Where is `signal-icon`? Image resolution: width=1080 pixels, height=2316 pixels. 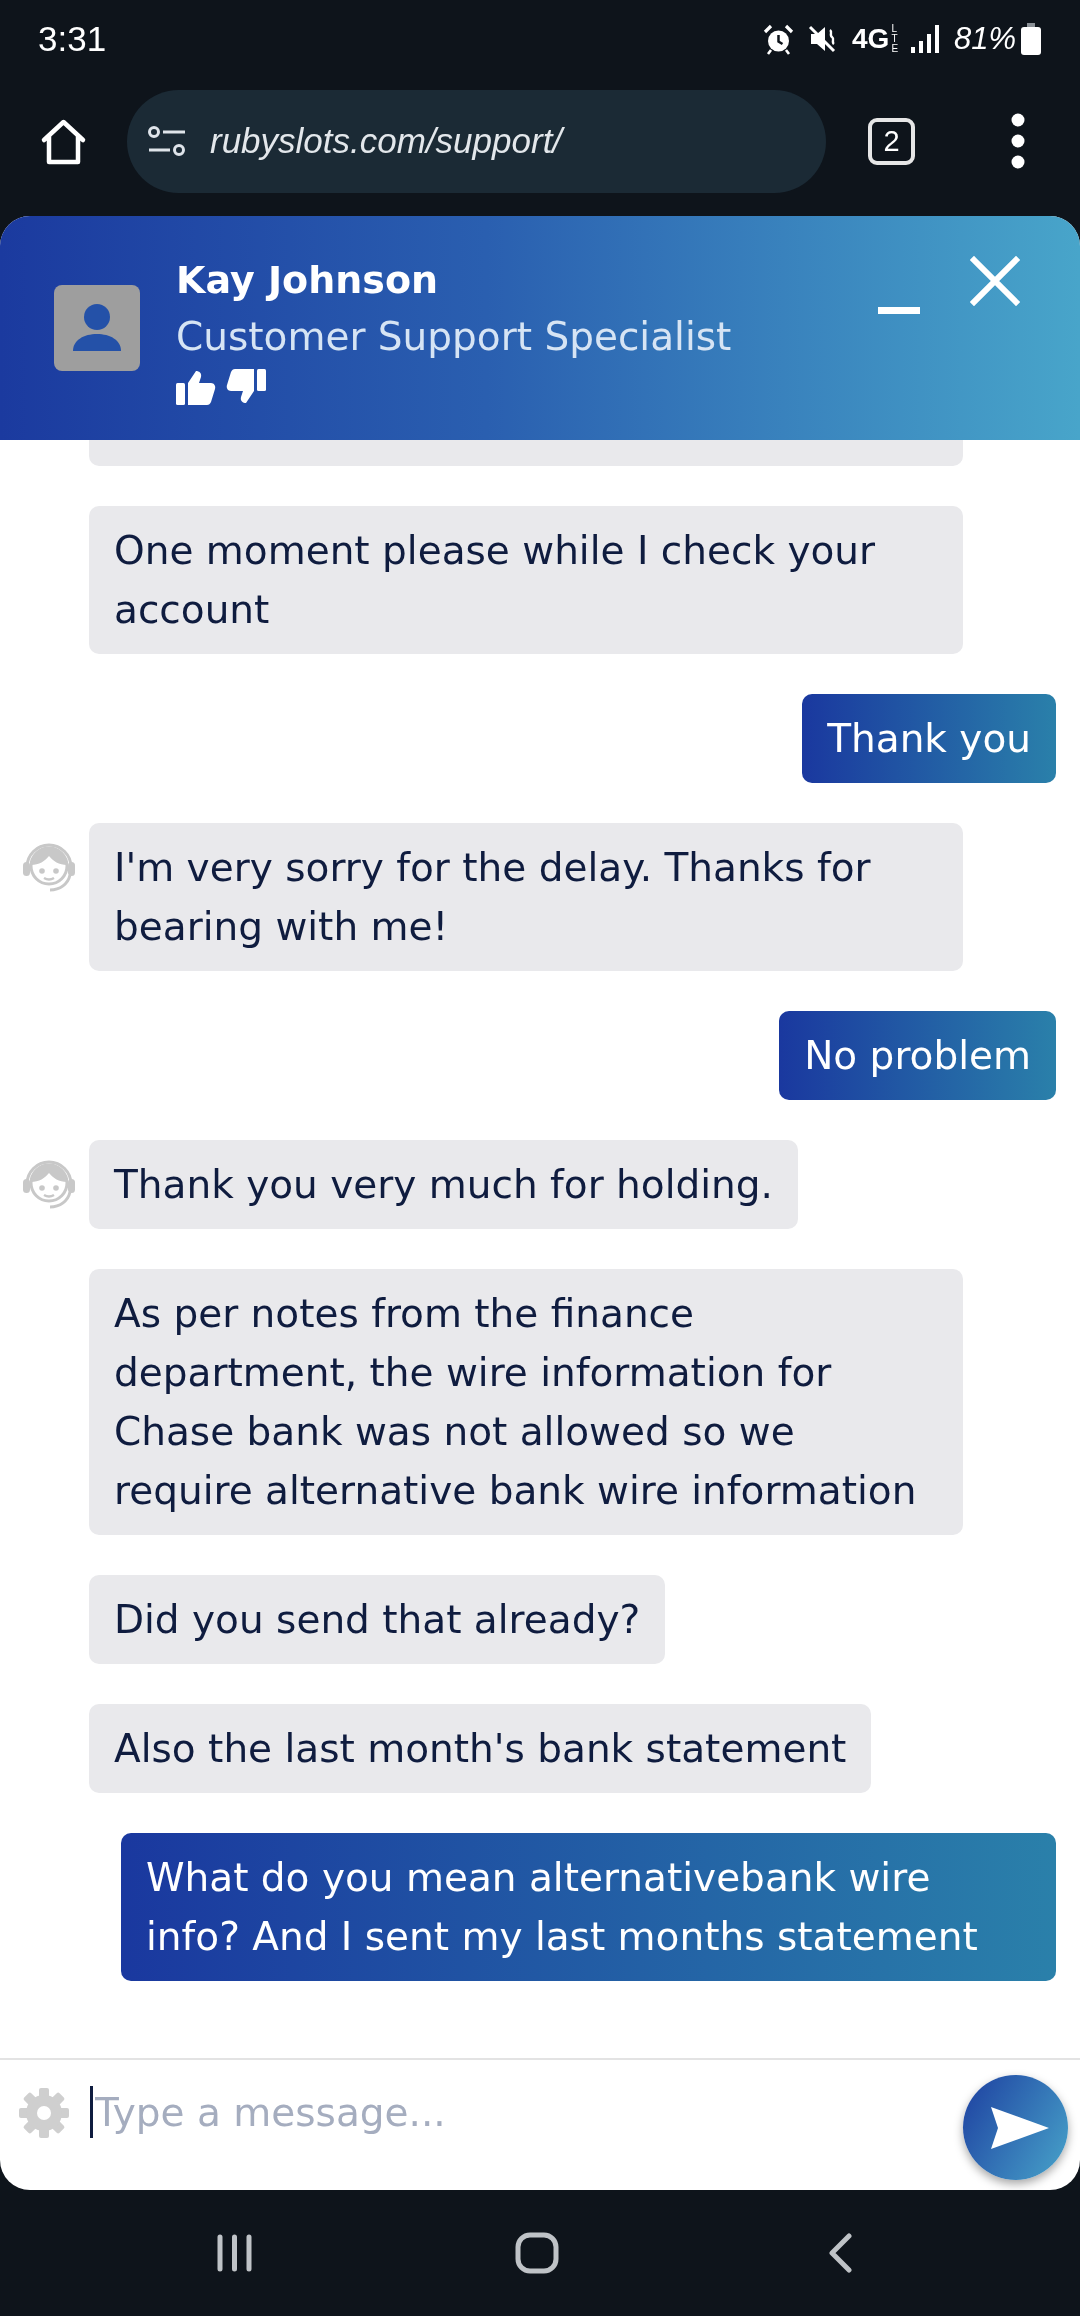 signal-icon is located at coordinates (925, 39).